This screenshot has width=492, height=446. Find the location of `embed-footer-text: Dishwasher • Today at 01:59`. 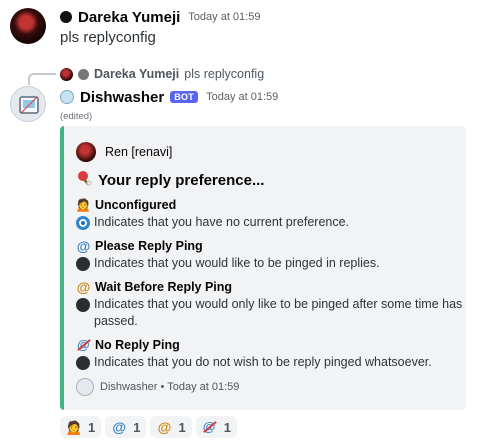

embed-footer-text: Dishwasher • Today at 01:59 is located at coordinates (170, 387).